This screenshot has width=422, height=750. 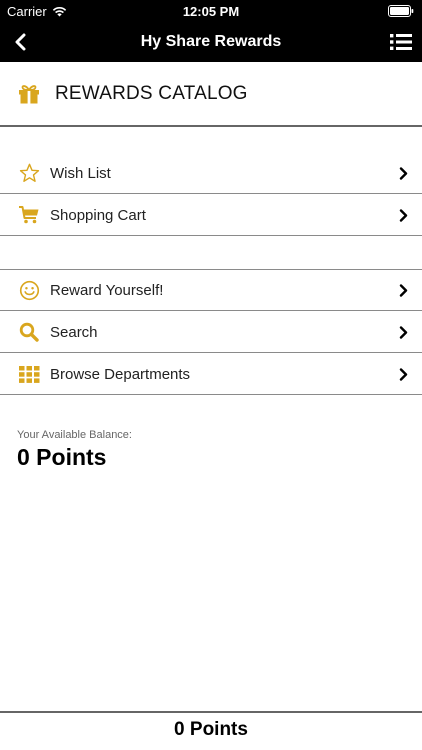 I want to click on smiley-icon, so click(x=29, y=290).